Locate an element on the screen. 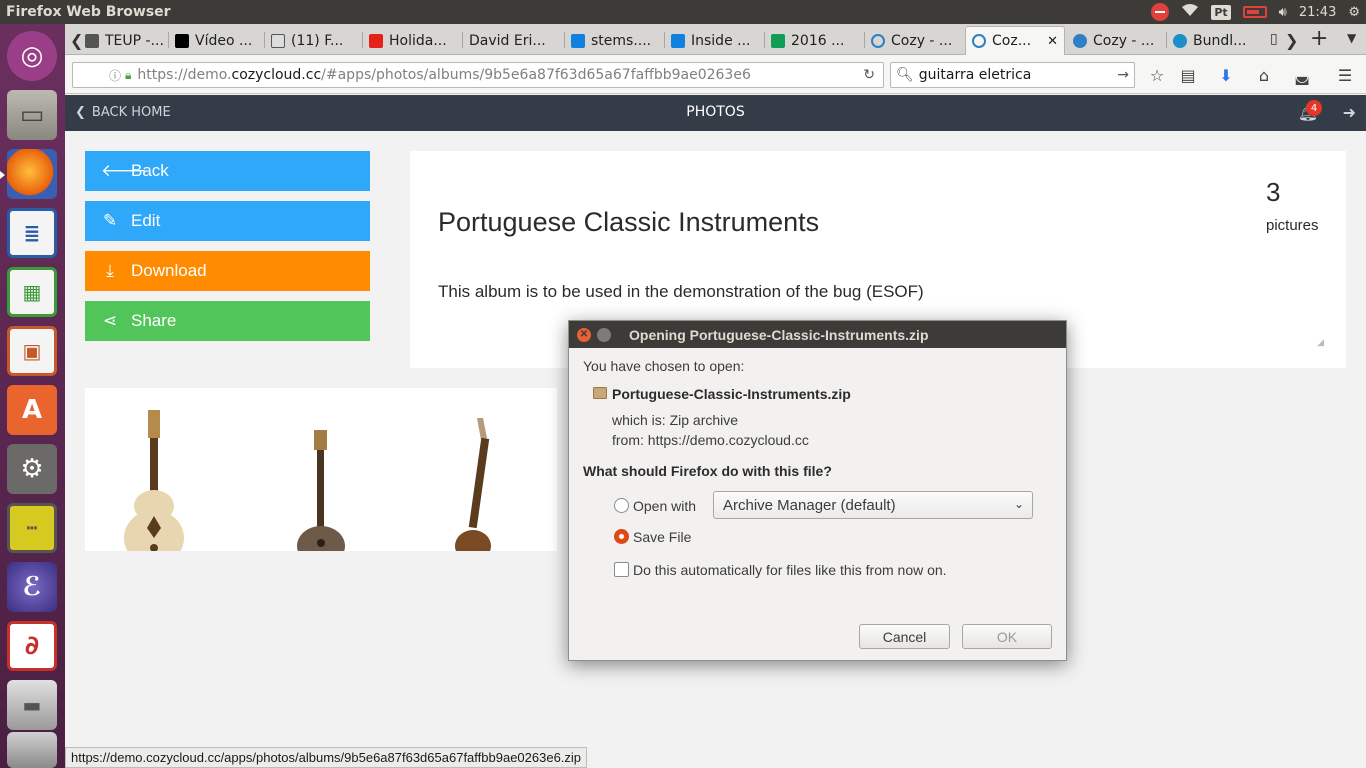 Image resolution: width=1366 pixels, height=768 pixels. tab-active: Coz... ✕ is located at coordinates (1015, 40).